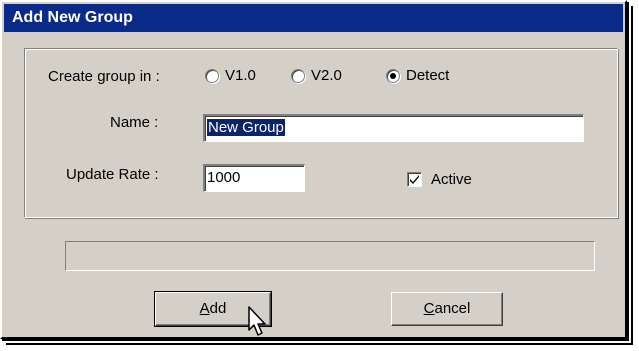  I want to click on name-label: Name :, so click(134, 122).